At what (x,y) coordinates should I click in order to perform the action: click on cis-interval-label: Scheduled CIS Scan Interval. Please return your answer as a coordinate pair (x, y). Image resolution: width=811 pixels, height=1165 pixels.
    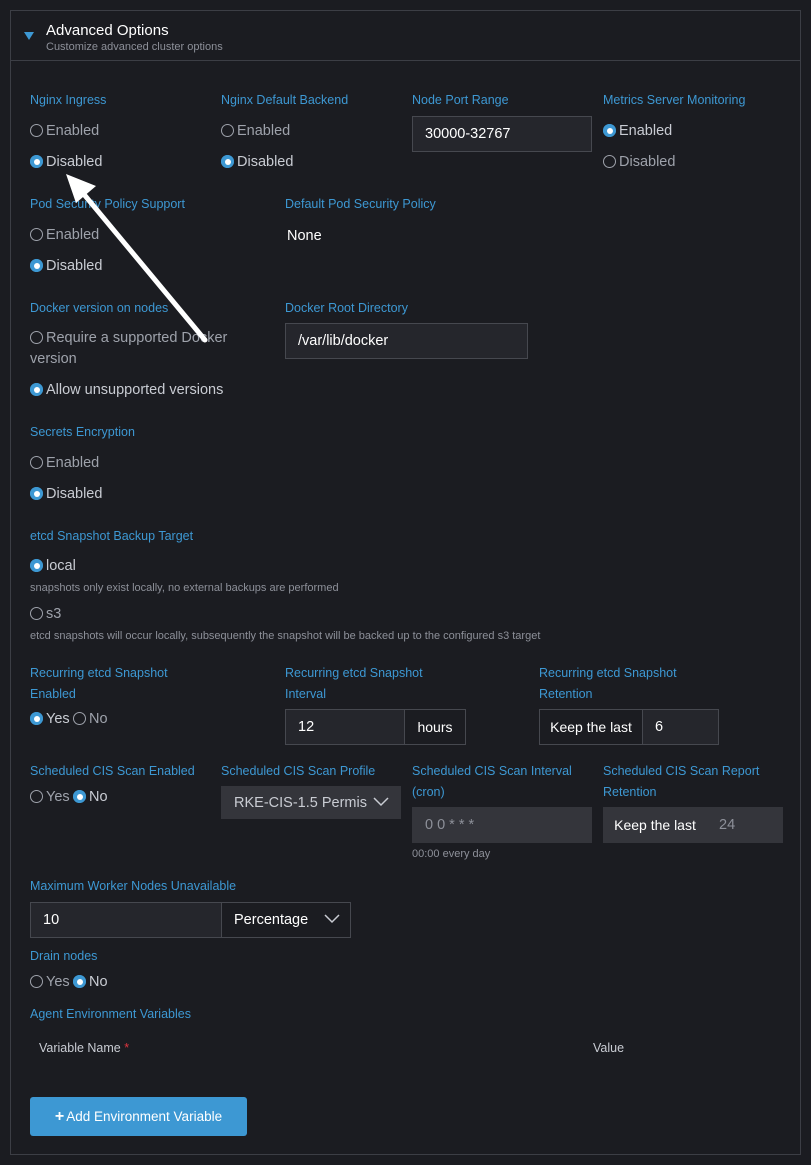
    Looking at the image, I should click on (492, 771).